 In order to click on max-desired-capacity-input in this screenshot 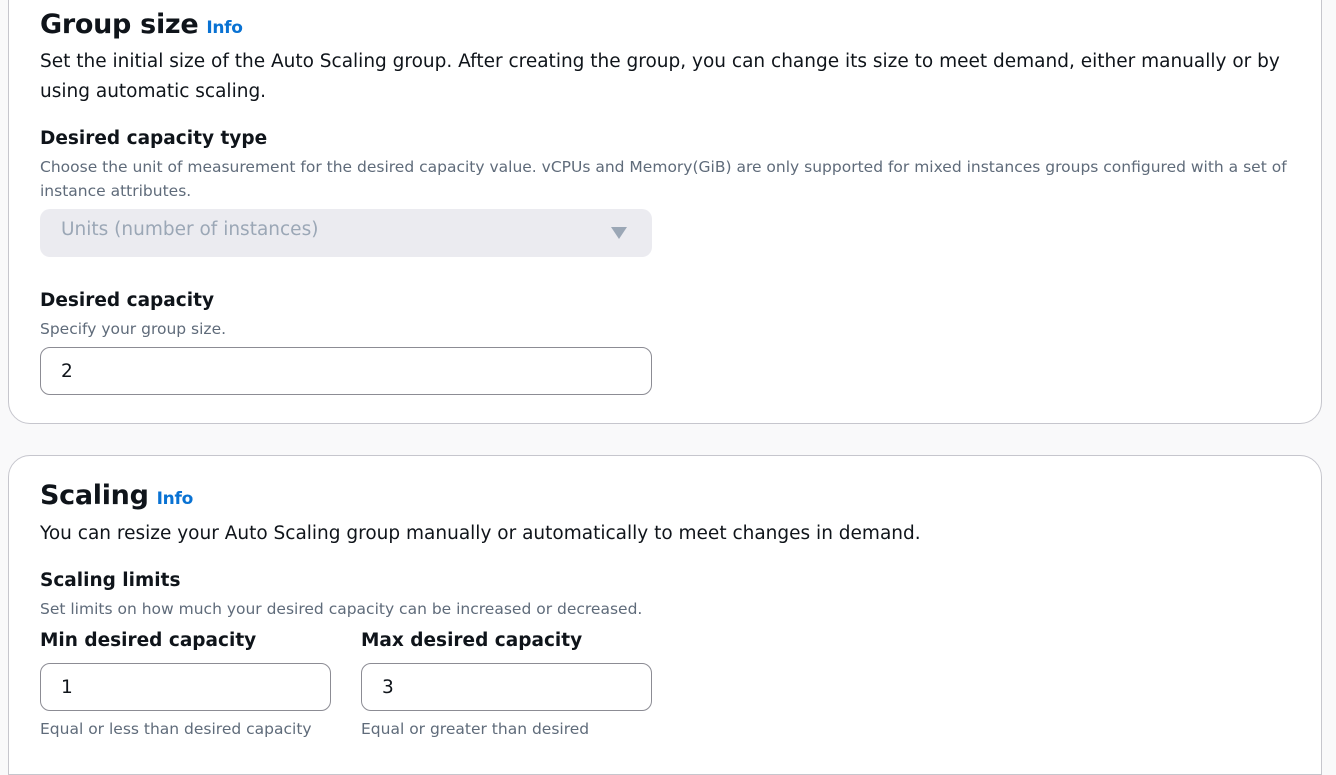, I will do `click(506, 687)`.